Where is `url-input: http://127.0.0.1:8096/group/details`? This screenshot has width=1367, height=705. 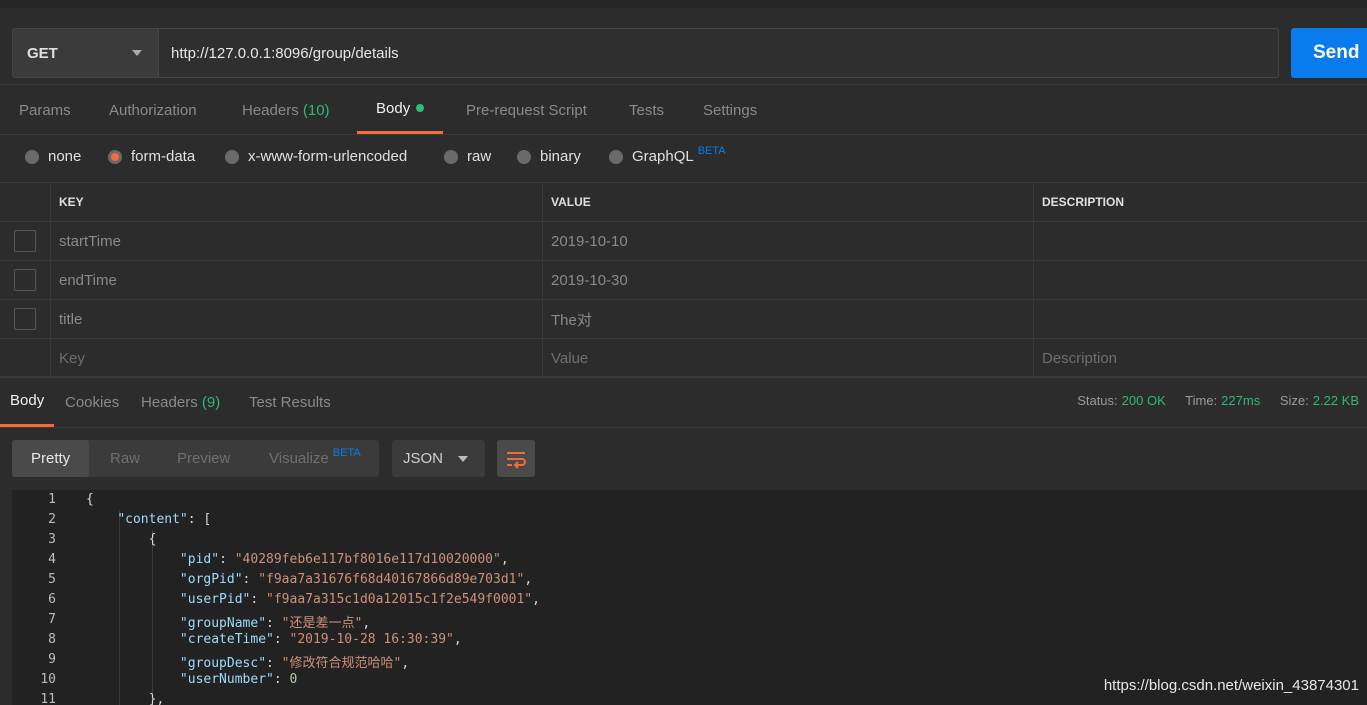
url-input: http://127.0.0.1:8096/group/details is located at coordinates (718, 53).